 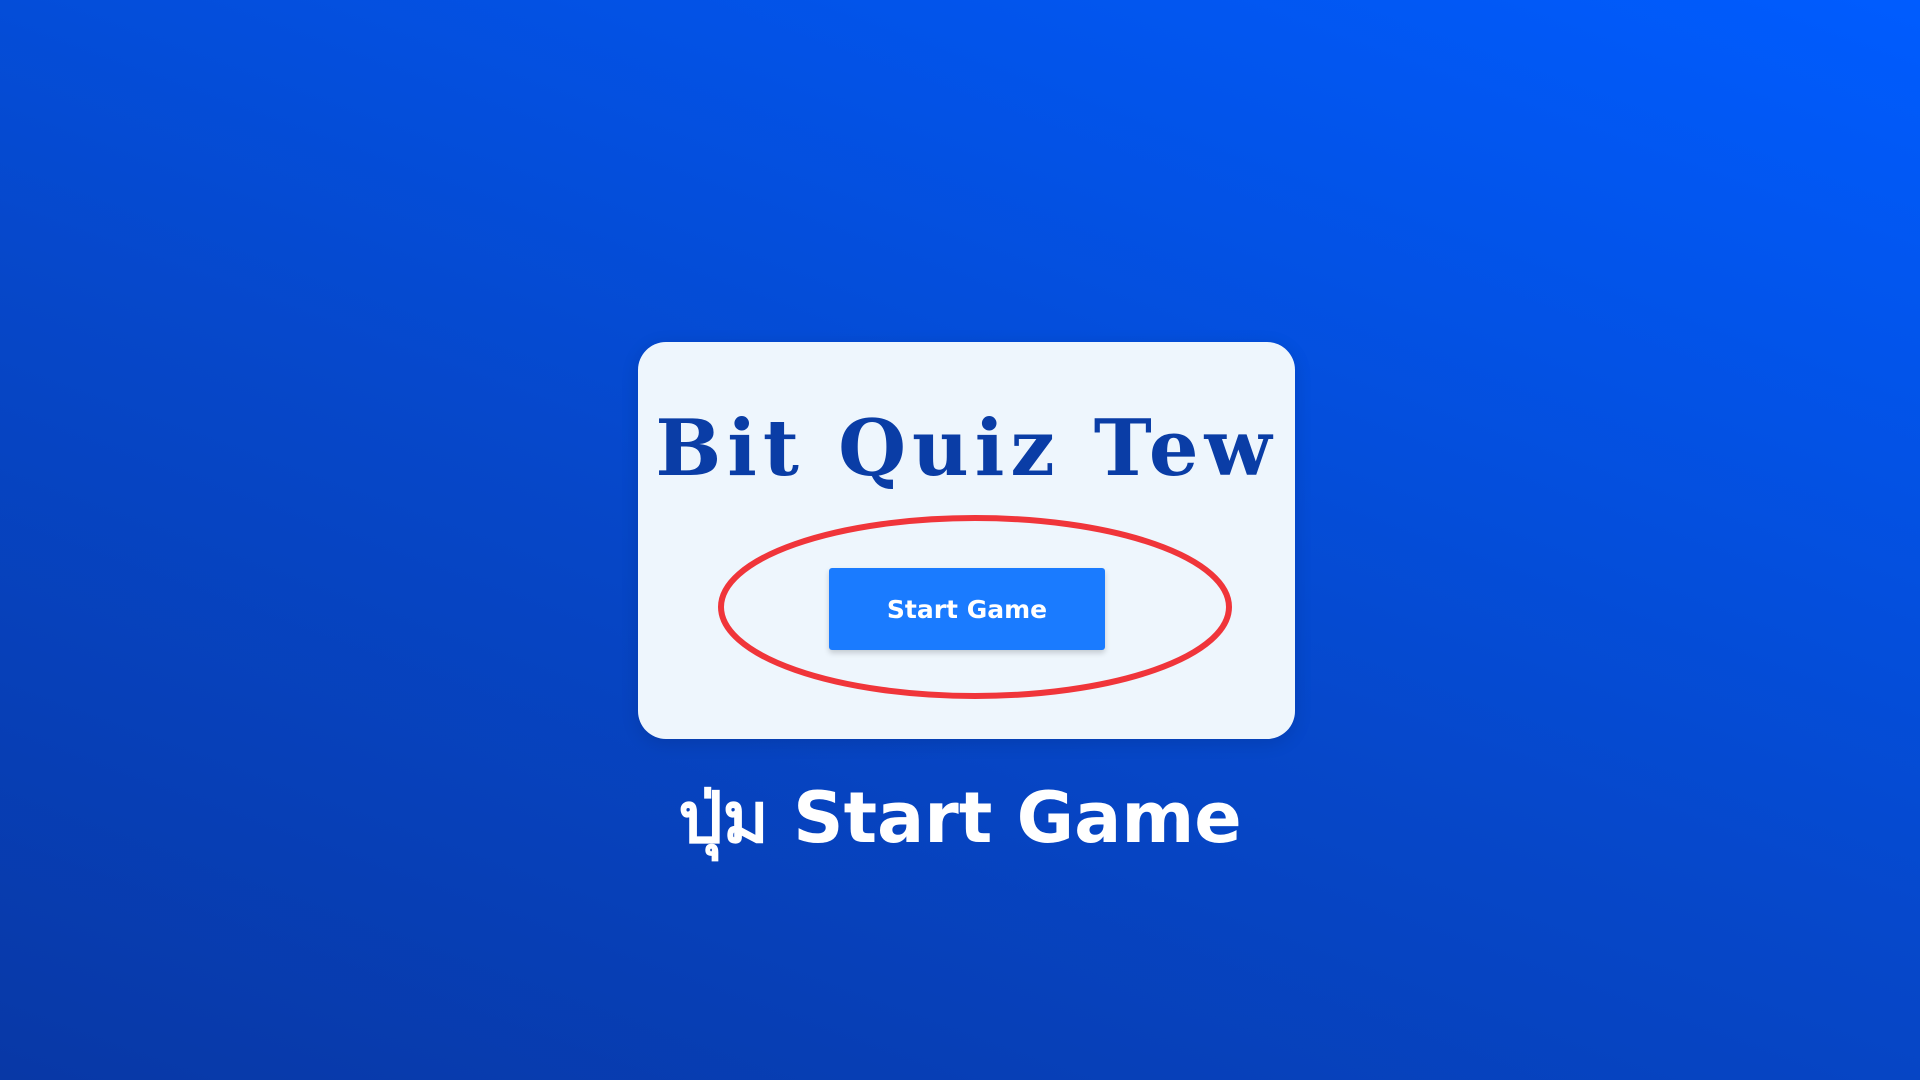 What do you see at coordinates (966, 448) in the screenshot?
I see `game-title: Bit Quiz Tew` at bounding box center [966, 448].